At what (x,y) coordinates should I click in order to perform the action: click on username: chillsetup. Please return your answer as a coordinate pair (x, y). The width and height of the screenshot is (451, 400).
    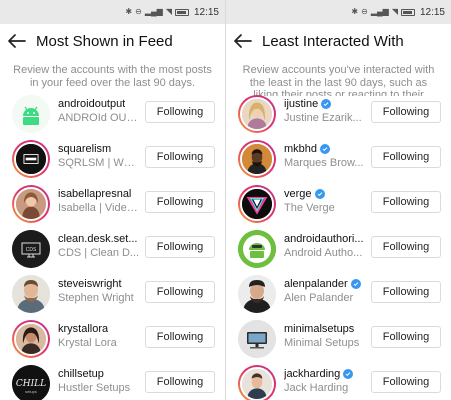
    Looking at the image, I should click on (99, 374).